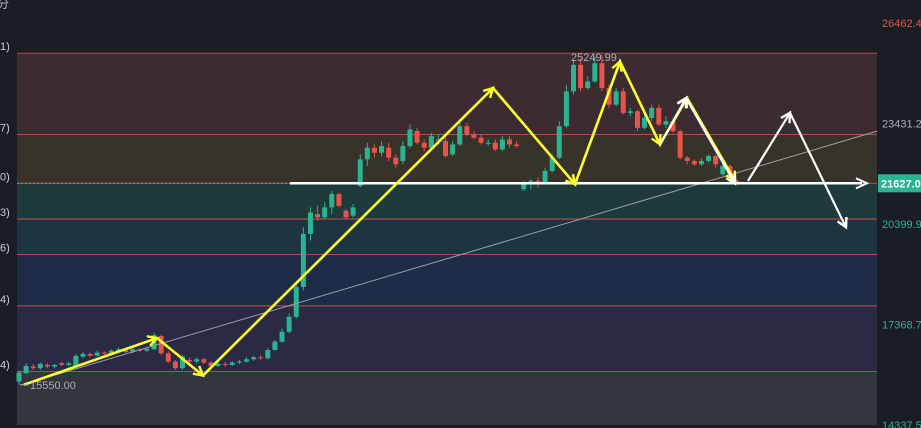 Image resolution: width=921 pixels, height=428 pixels. What do you see at coordinates (901, 124) in the screenshot?
I see `y-tick-label: 23431.2` at bounding box center [901, 124].